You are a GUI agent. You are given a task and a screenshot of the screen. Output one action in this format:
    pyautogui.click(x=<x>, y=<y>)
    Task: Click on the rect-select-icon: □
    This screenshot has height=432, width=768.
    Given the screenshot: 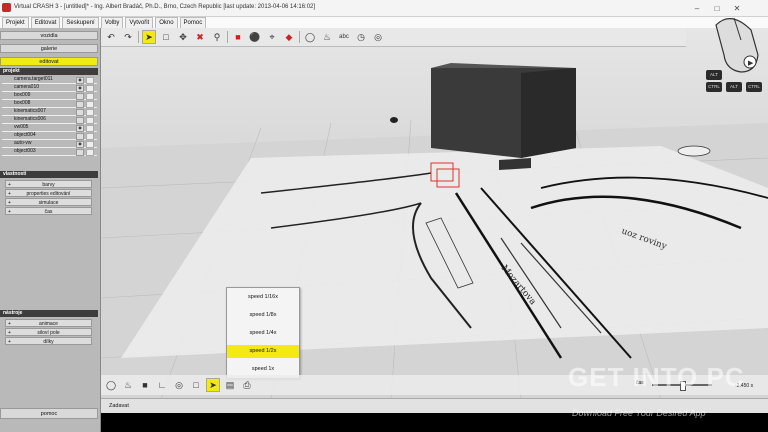 What is the action you would take?
    pyautogui.click(x=166, y=37)
    